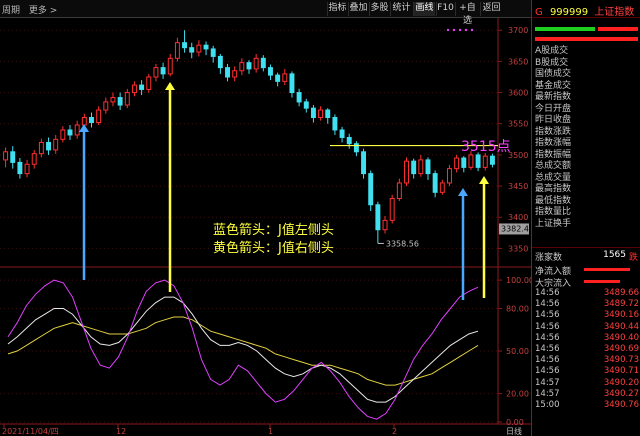 The height and width of the screenshot is (436, 640). Describe the element at coordinates (549, 258) in the screenshot. I see `rise-count-label: 涨家数` at that location.